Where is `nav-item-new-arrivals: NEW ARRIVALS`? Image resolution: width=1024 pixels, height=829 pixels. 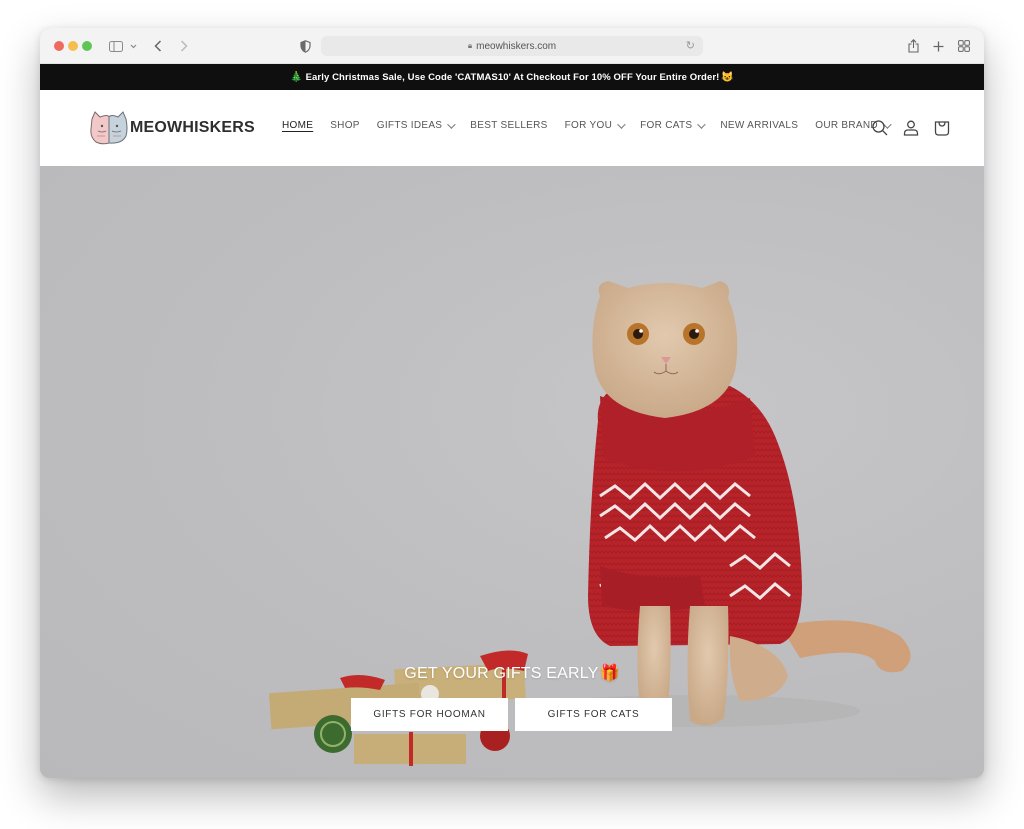
nav-item-new-arrivals: NEW ARRIVALS is located at coordinates (759, 125).